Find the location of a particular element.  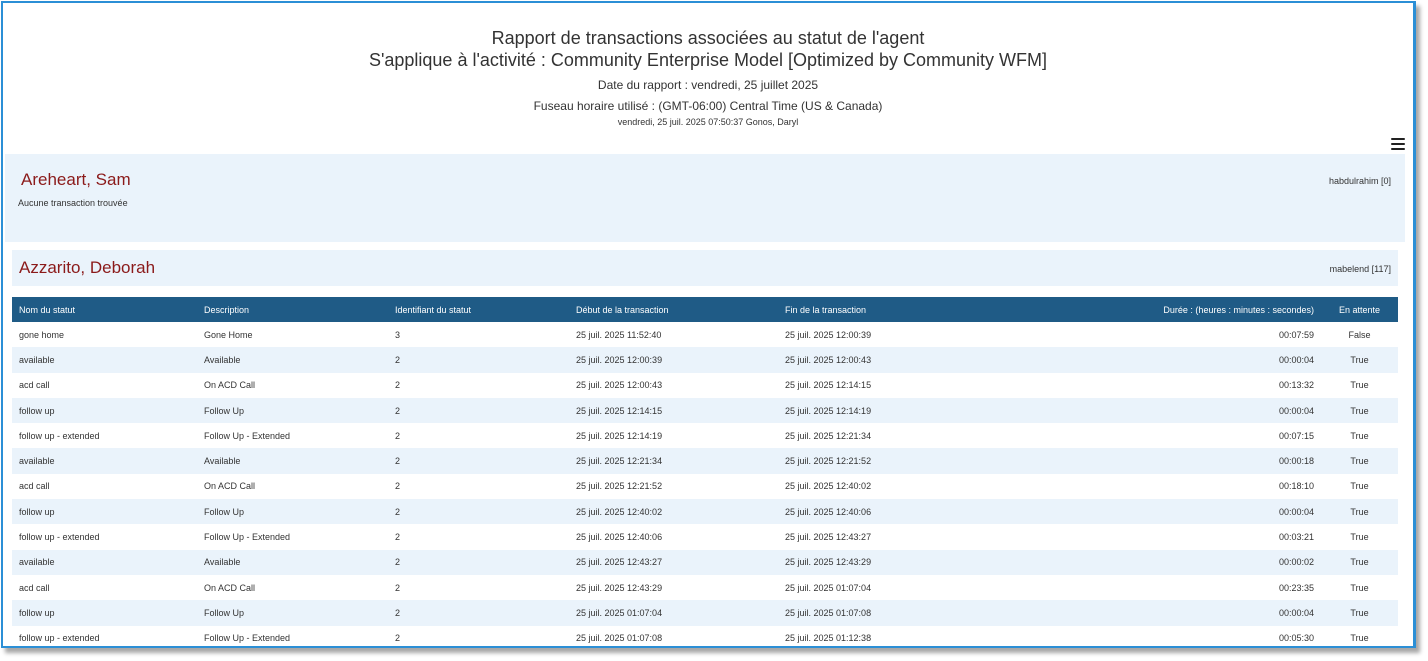

table-cell: gone home is located at coordinates (104, 335).